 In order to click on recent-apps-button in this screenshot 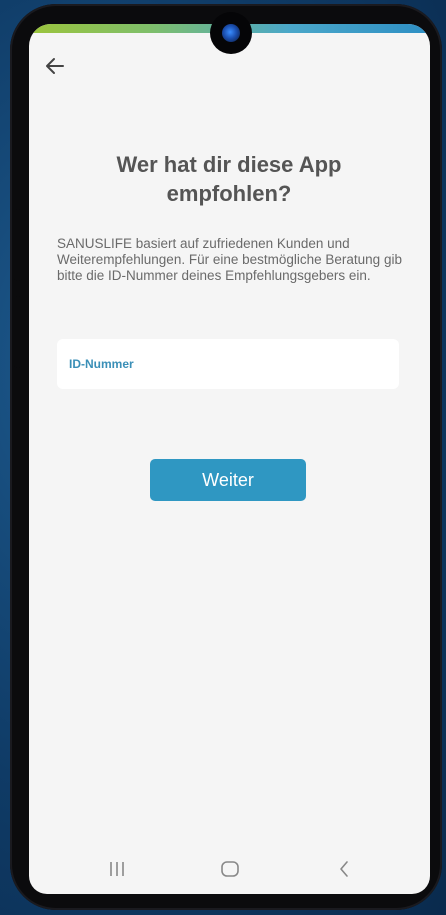, I will do `click(117, 869)`.